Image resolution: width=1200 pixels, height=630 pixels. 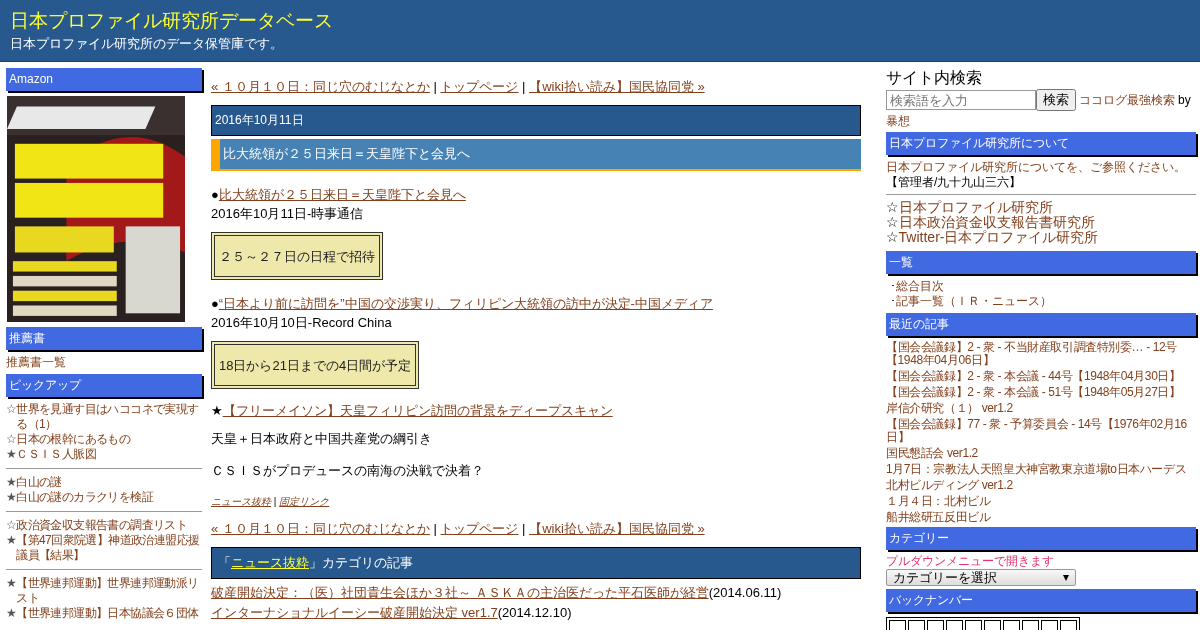 I want to click on sidebar-heading: 最近の記事, so click(x=1041, y=324).